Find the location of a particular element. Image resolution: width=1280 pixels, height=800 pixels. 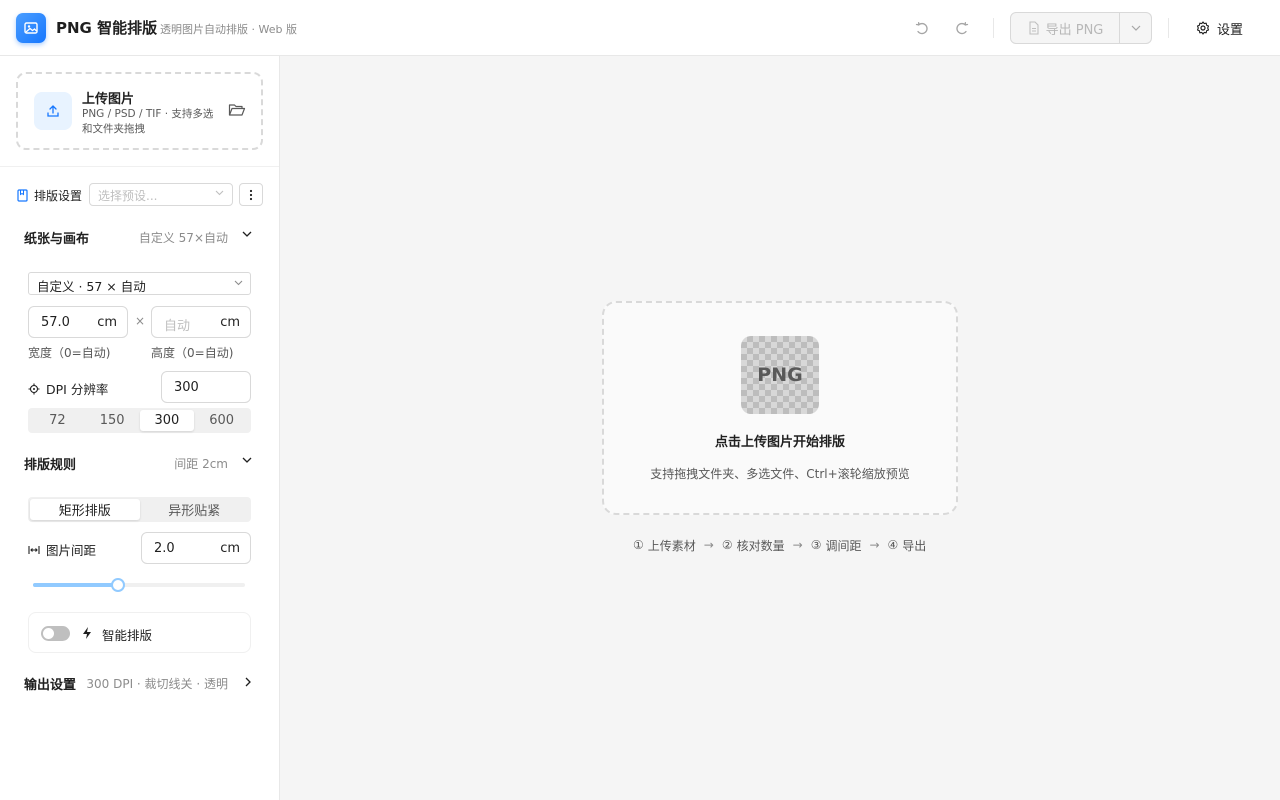

folder-open-icon is located at coordinates (237, 110).